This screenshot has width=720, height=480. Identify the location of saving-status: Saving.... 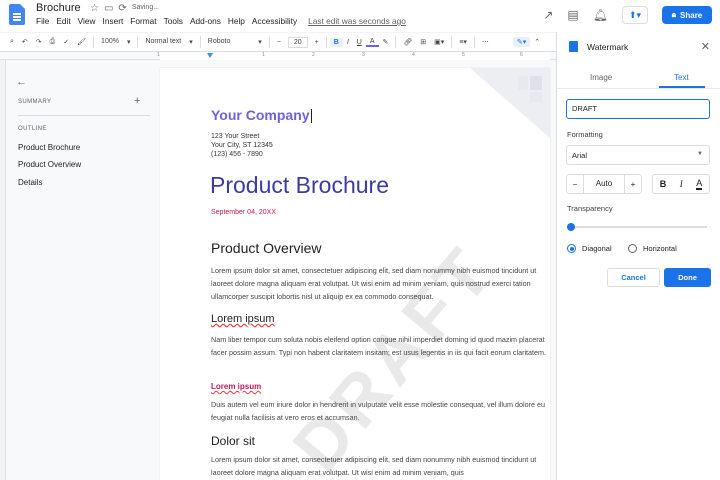
(145, 7).